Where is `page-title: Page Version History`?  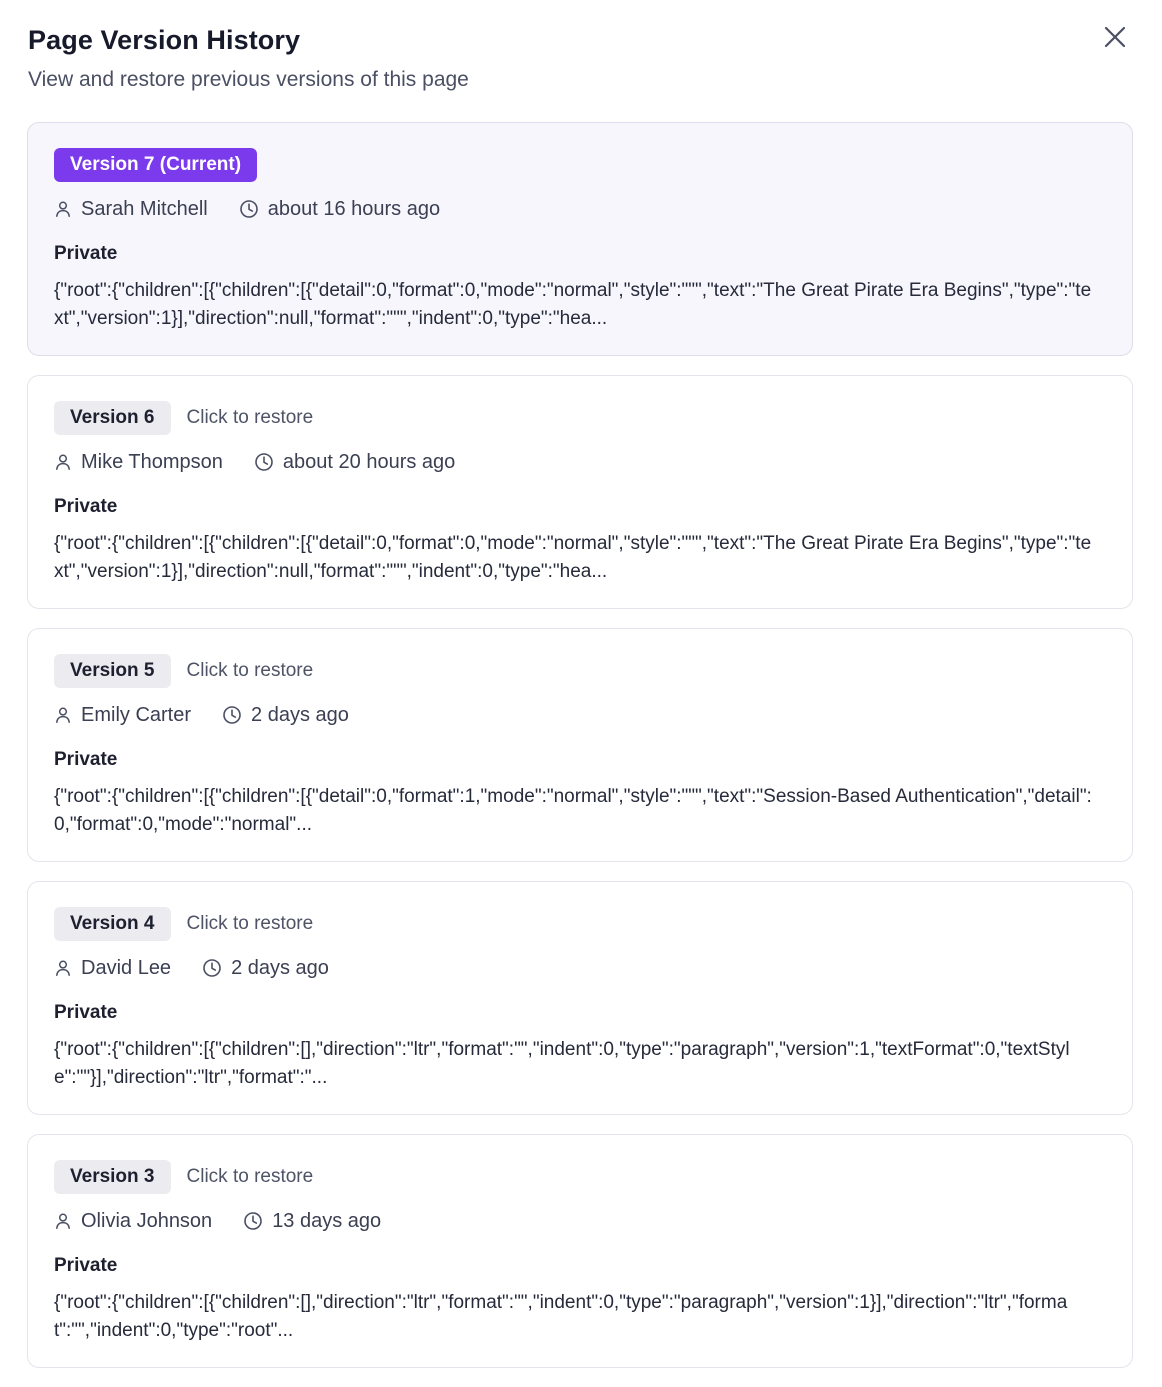 page-title: Page Version History is located at coordinates (164, 40).